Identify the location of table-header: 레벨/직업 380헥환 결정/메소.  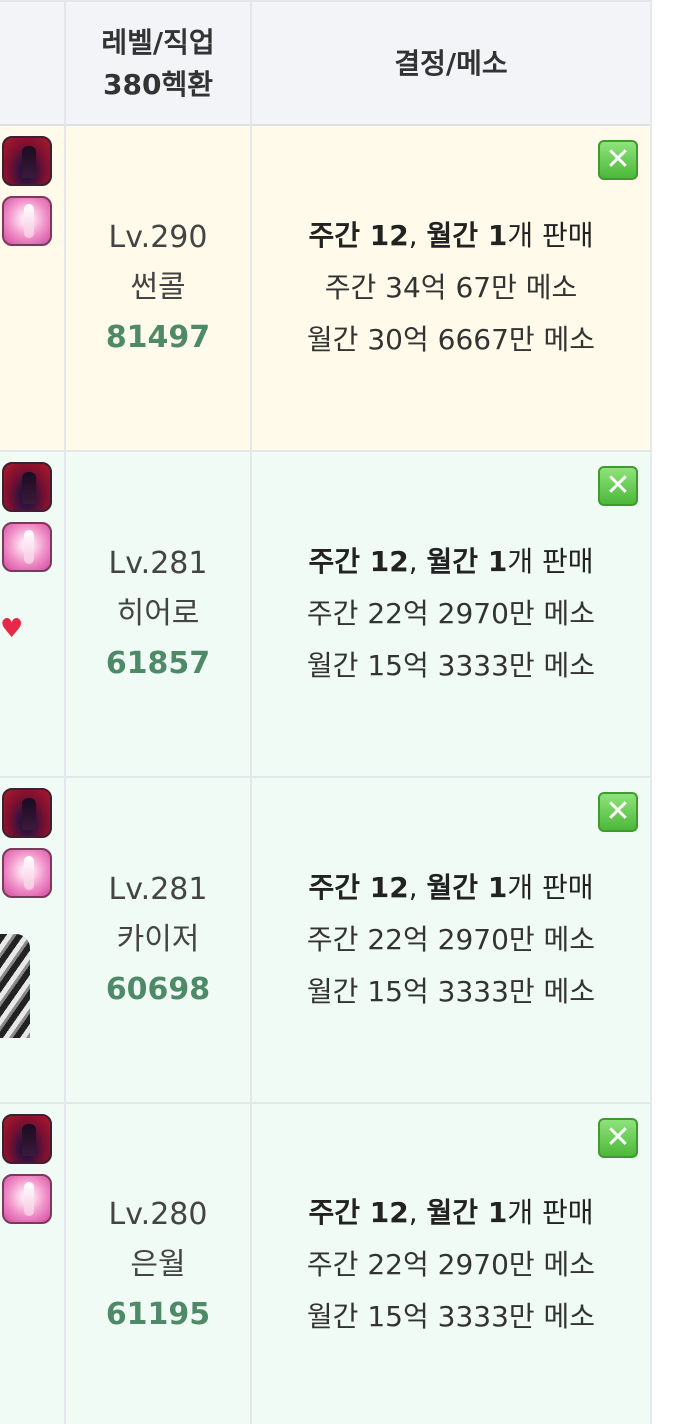
(325, 63).